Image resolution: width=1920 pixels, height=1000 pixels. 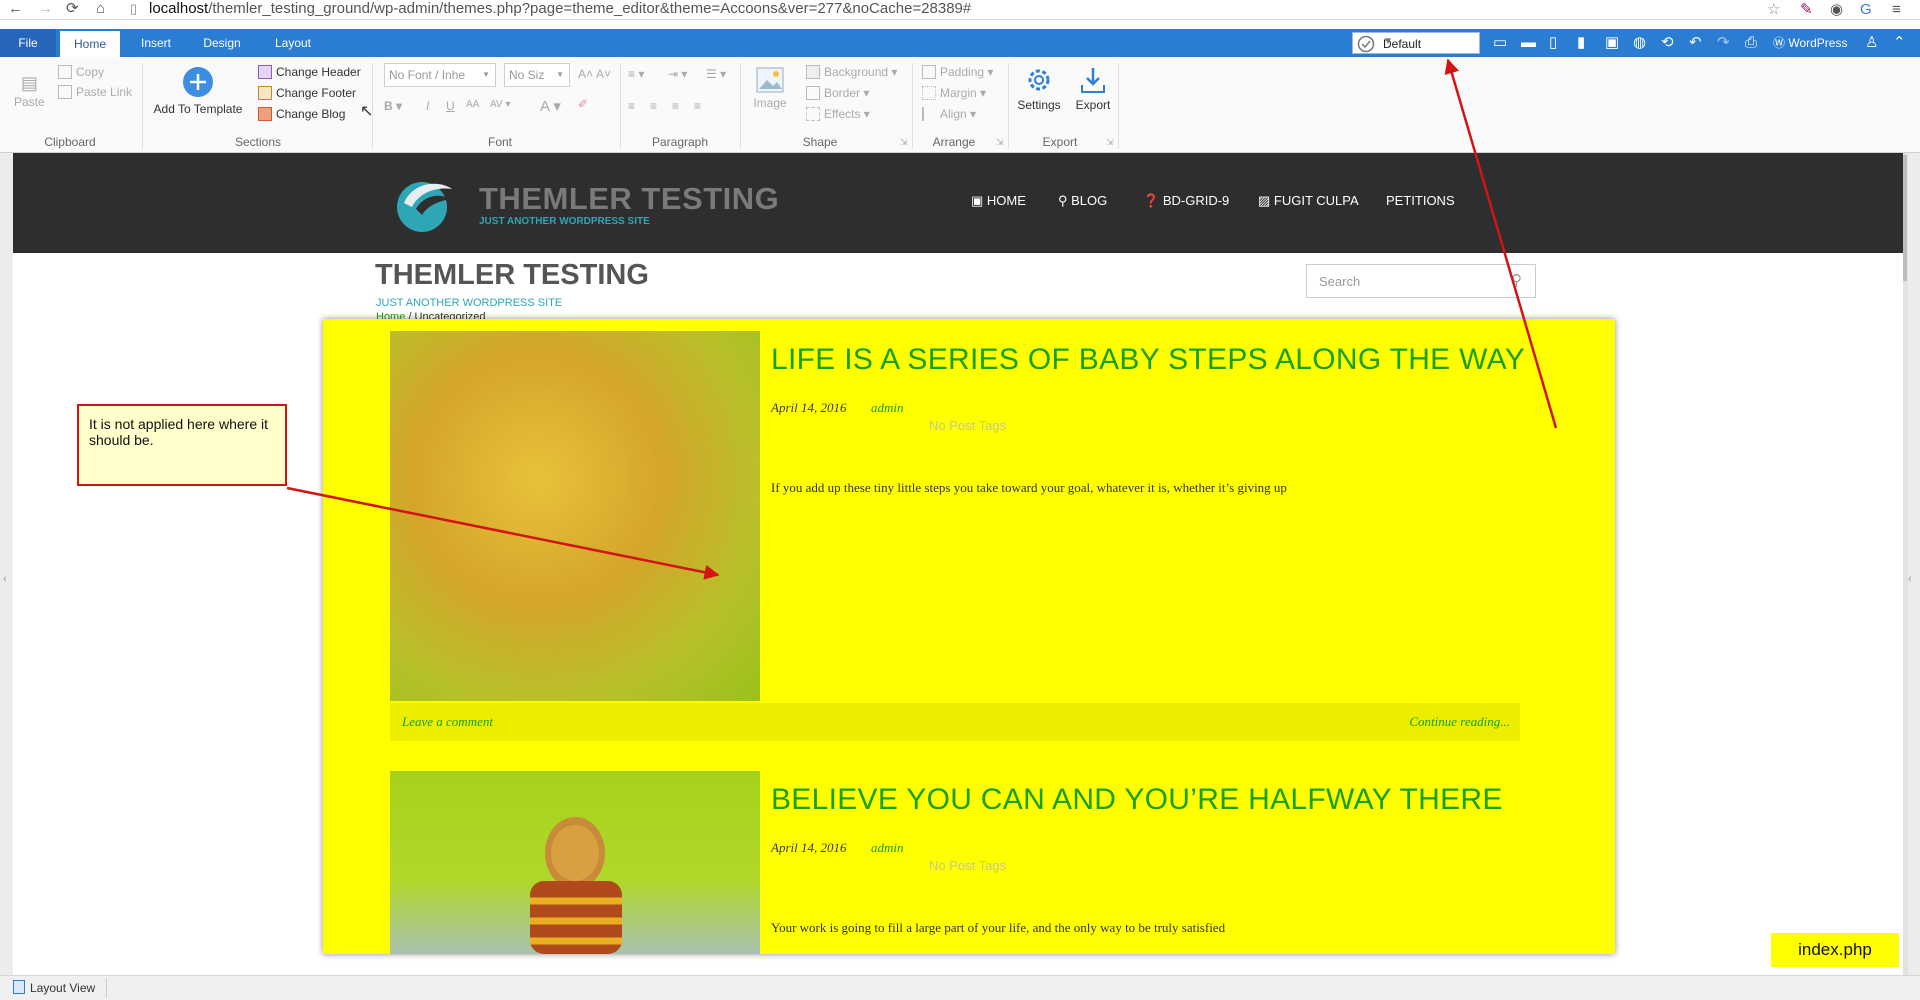 What do you see at coordinates (503, 533) in the screenshot?
I see `callout-arrow` at bounding box center [503, 533].